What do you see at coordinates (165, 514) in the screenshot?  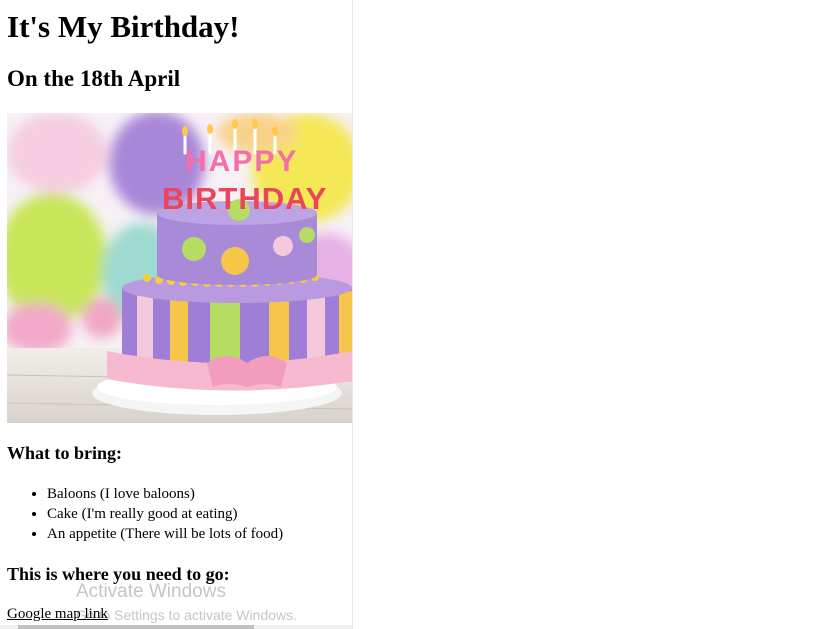 I see `list-item: Cake (I'm really good at eating)` at bounding box center [165, 514].